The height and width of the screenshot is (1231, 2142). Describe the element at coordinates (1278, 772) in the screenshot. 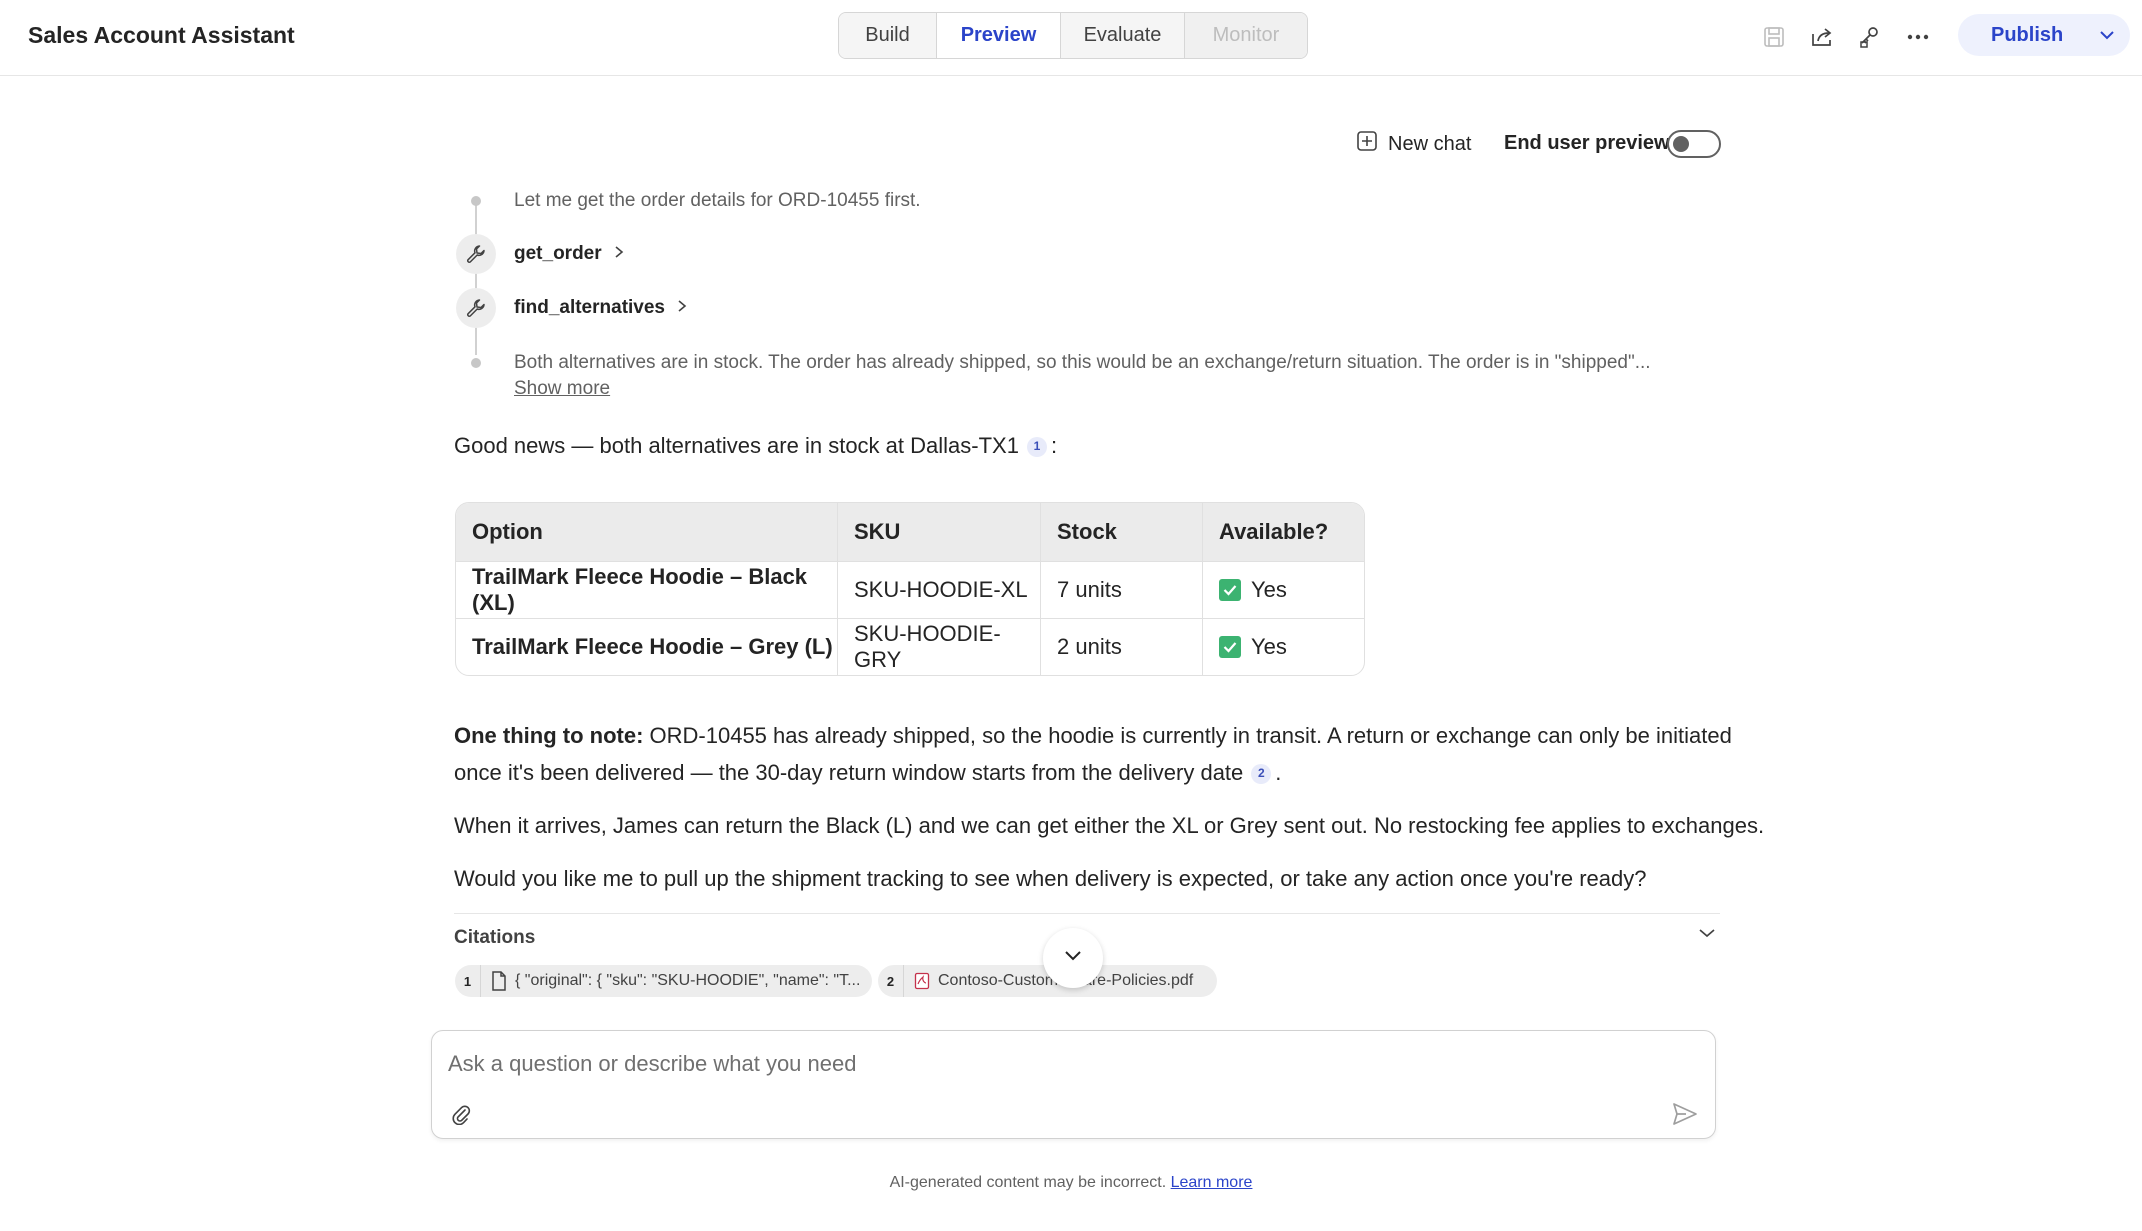

I see `note-end: .` at that location.